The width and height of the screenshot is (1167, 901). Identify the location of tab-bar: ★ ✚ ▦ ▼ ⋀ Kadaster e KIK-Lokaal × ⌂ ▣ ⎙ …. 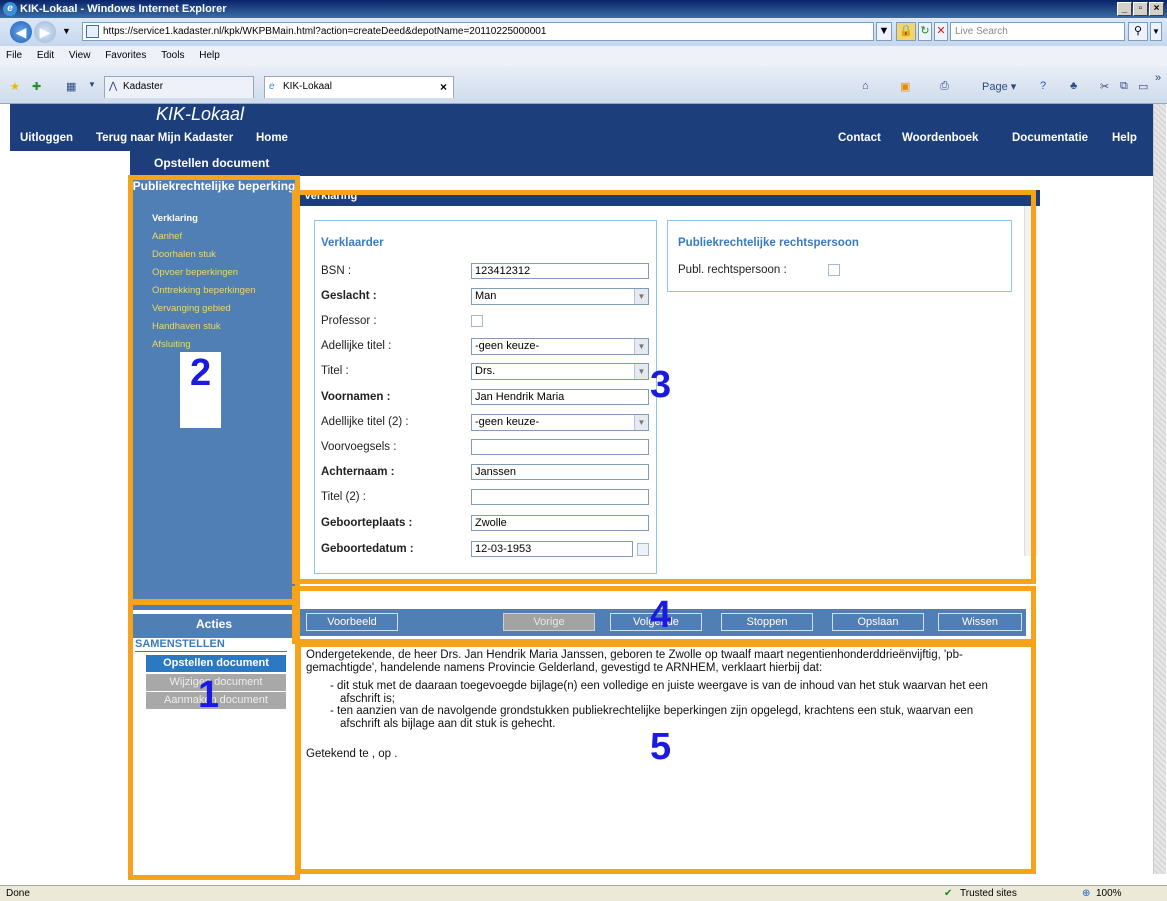
(583, 85).